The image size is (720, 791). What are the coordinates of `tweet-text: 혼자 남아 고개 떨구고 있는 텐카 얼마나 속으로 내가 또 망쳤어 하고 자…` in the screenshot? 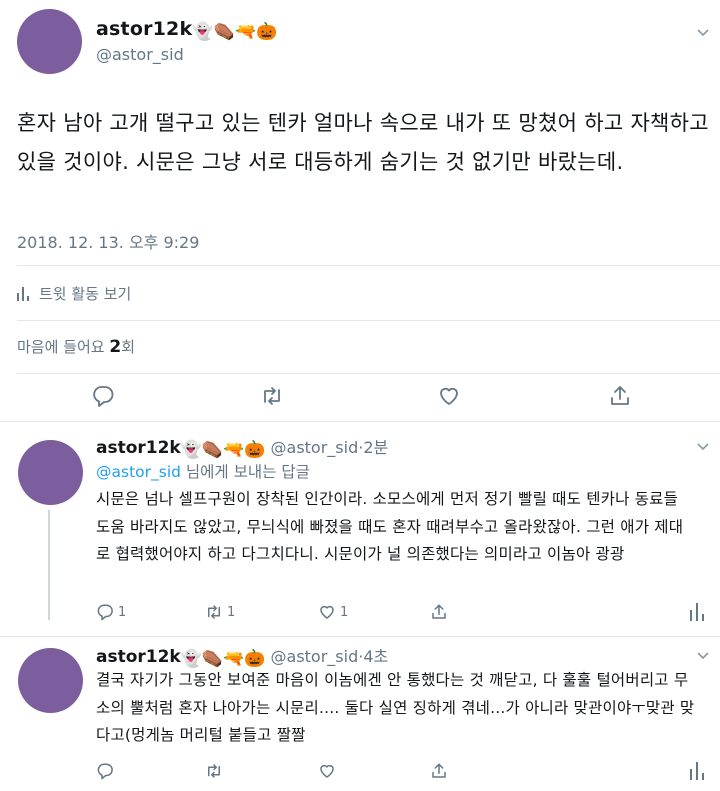 It's located at (363, 142).